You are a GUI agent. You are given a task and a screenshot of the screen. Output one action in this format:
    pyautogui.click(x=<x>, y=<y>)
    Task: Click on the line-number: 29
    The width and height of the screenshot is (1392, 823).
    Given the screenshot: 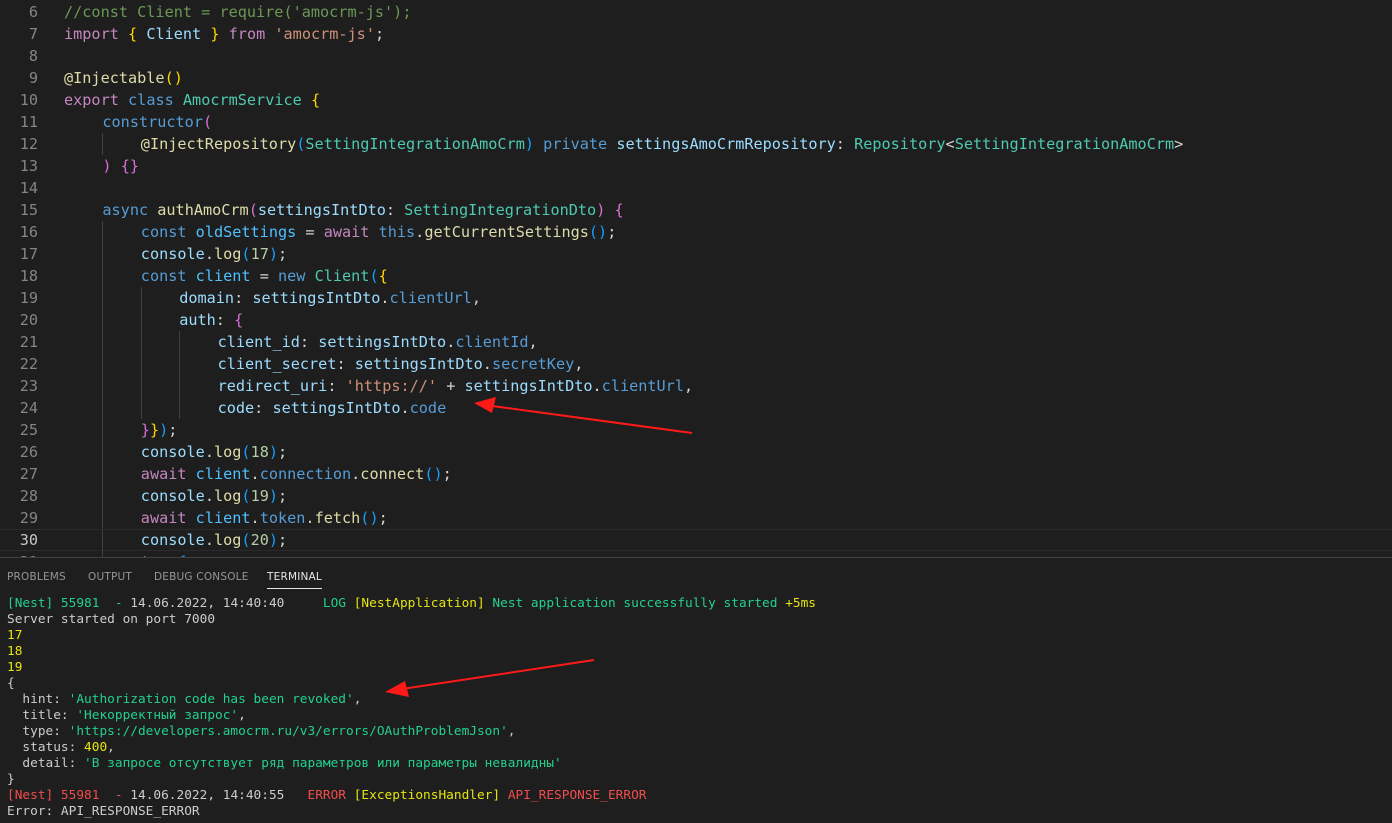 What is the action you would take?
    pyautogui.click(x=28, y=518)
    